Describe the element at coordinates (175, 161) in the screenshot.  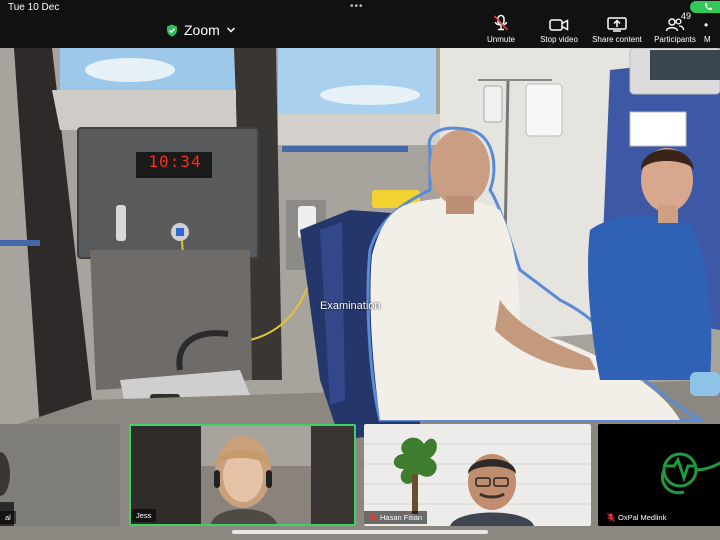
I see `digital-clock: 10:34` at that location.